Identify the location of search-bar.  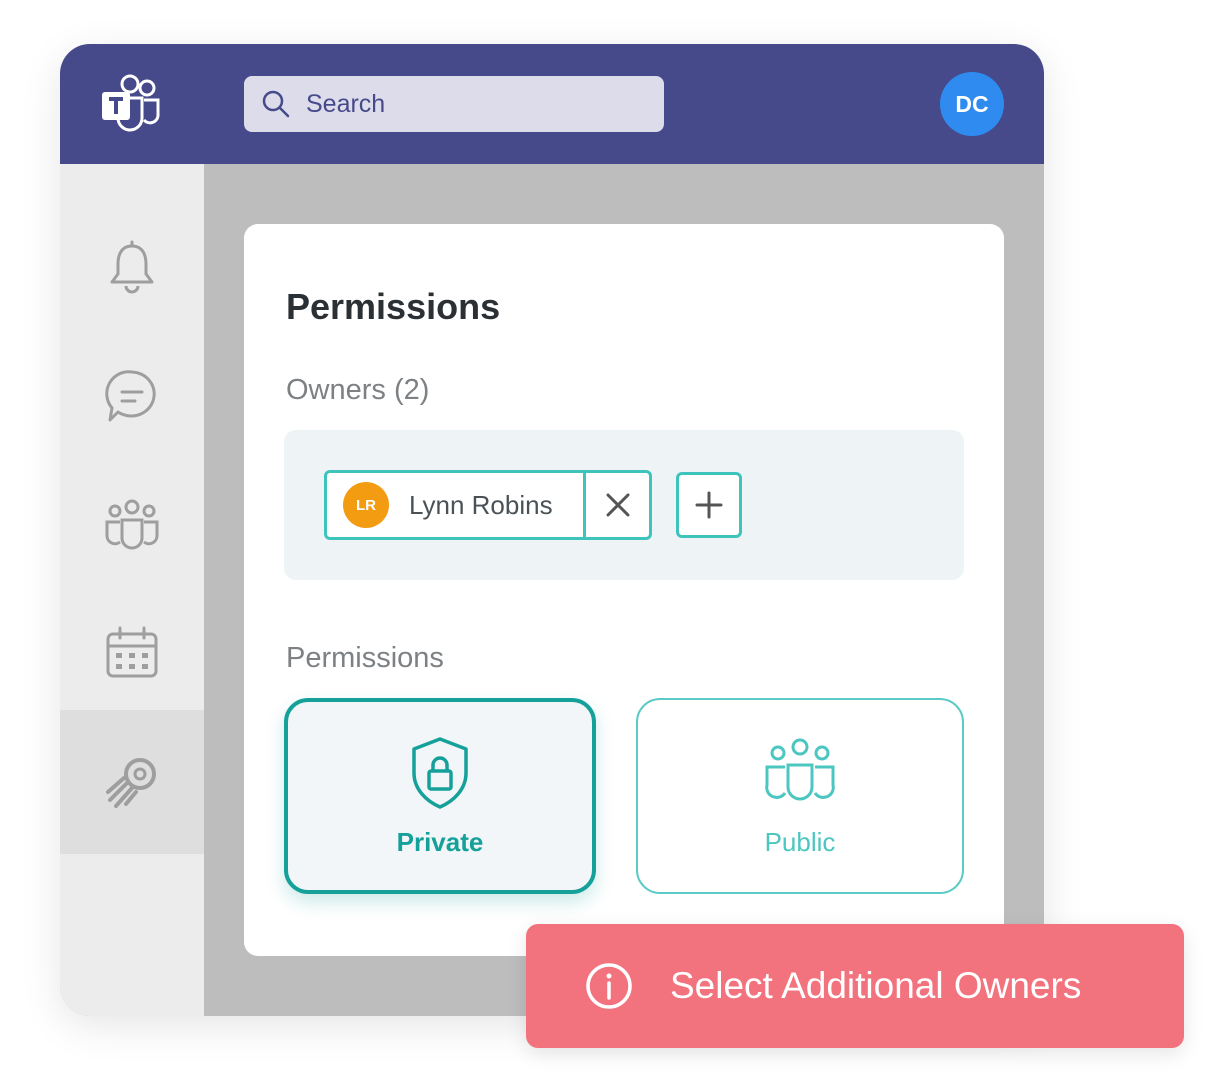
(454, 104).